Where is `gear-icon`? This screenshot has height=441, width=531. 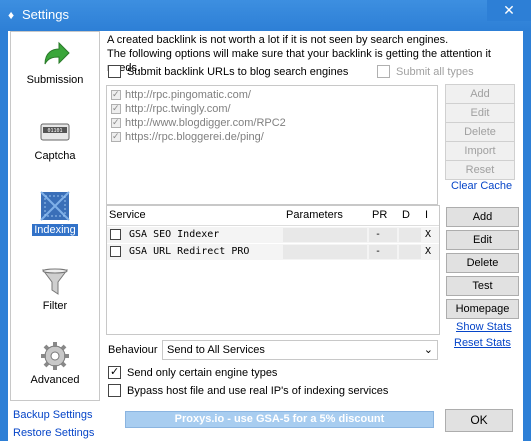 gear-icon is located at coordinates (55, 356).